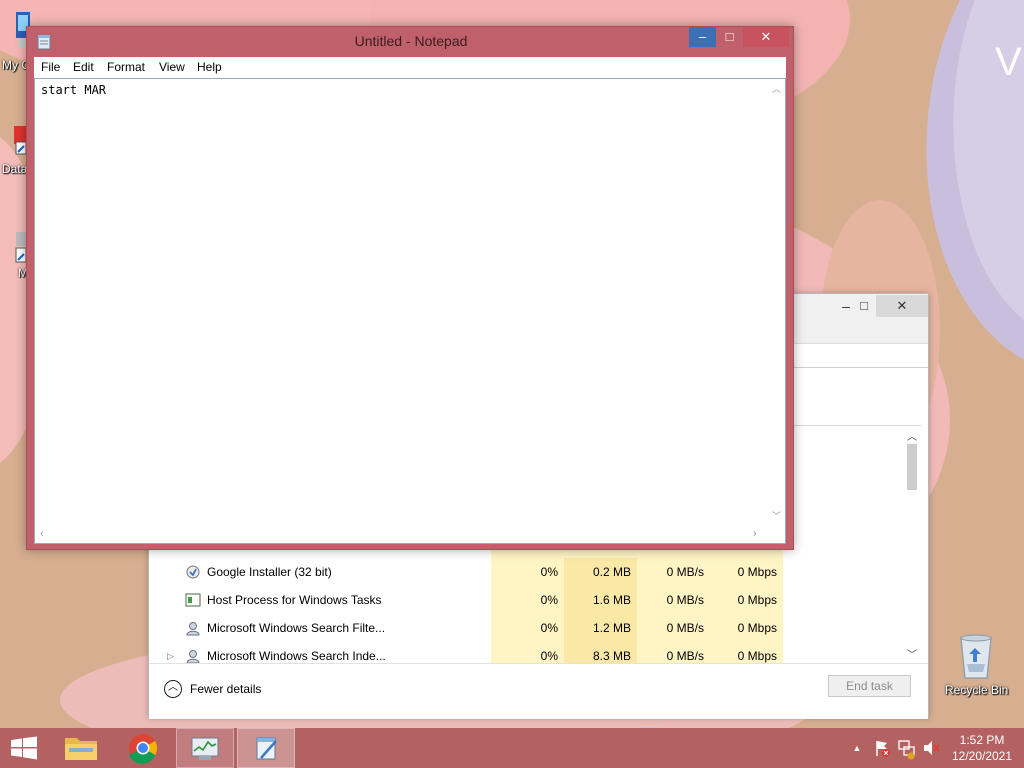  What do you see at coordinates (600, 628) in the screenshot?
I see `memory-value: 1.2 MB` at bounding box center [600, 628].